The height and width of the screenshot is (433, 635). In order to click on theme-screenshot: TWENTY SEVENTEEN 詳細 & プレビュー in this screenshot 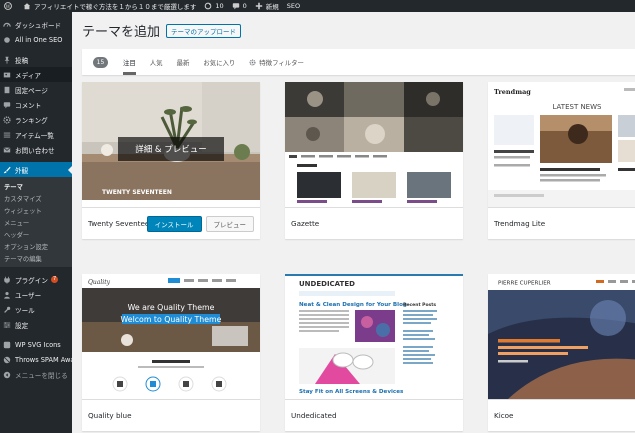, I will do `click(171, 144)`.